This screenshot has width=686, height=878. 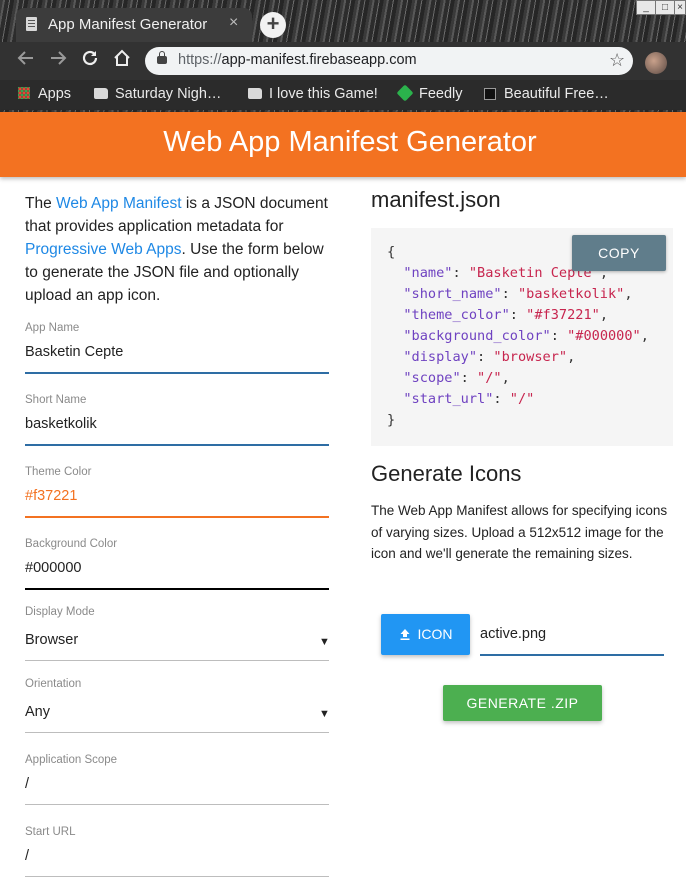 What do you see at coordinates (350, 142) in the screenshot?
I see `page-title: Web App Manifest Generator` at bounding box center [350, 142].